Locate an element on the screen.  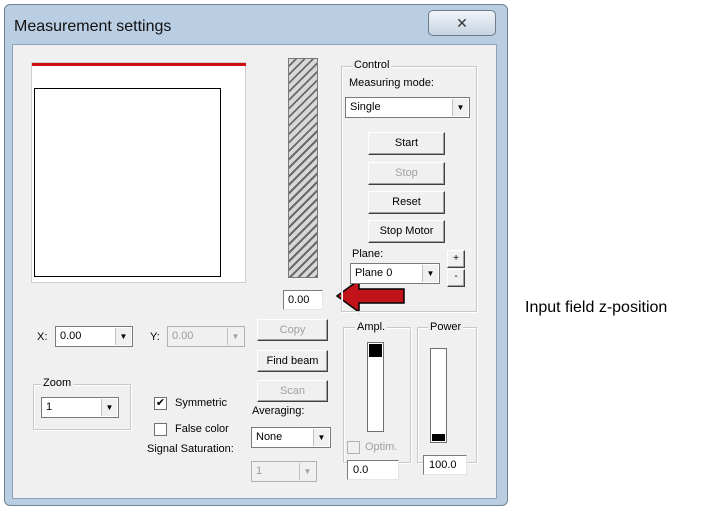
reset-button: Reset is located at coordinates (406, 202).